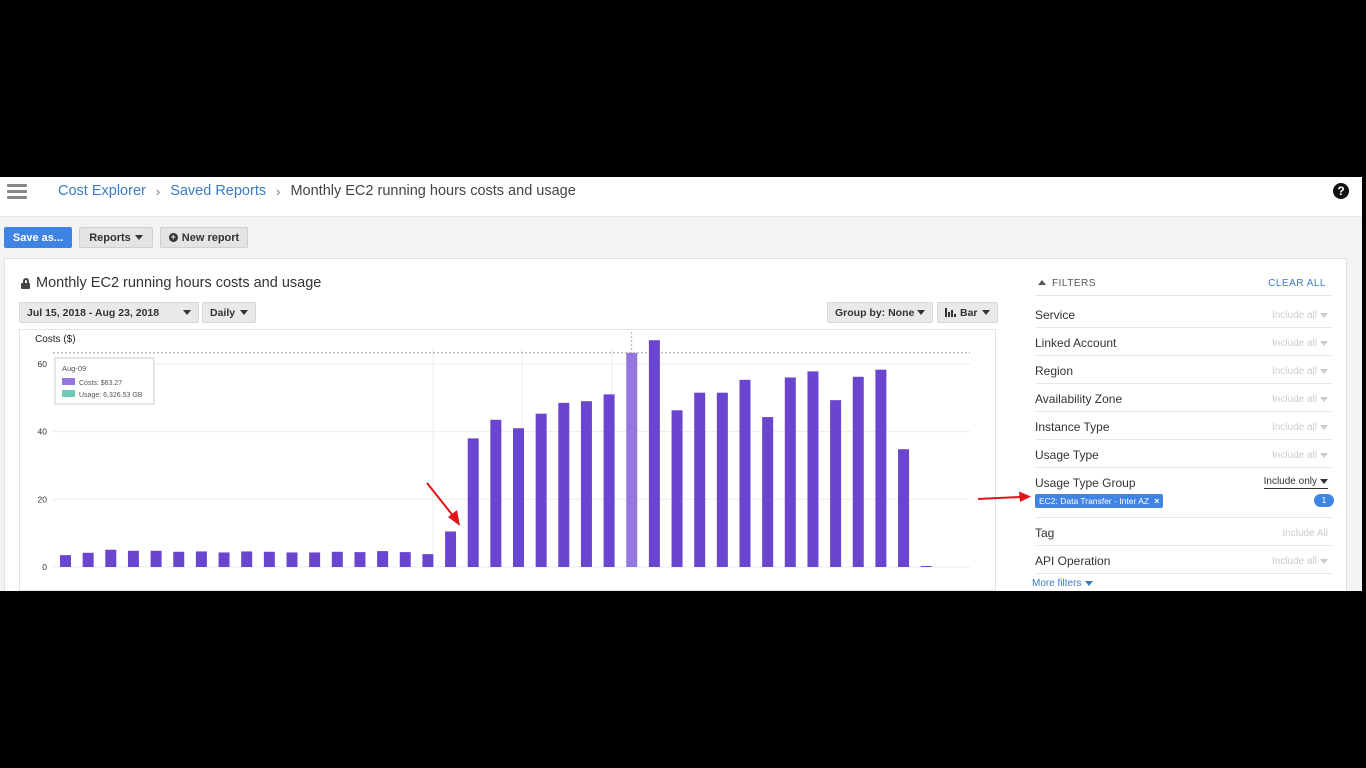 This screenshot has width=1366, height=768. I want to click on remove-chip-icon: ×, so click(1156, 501).